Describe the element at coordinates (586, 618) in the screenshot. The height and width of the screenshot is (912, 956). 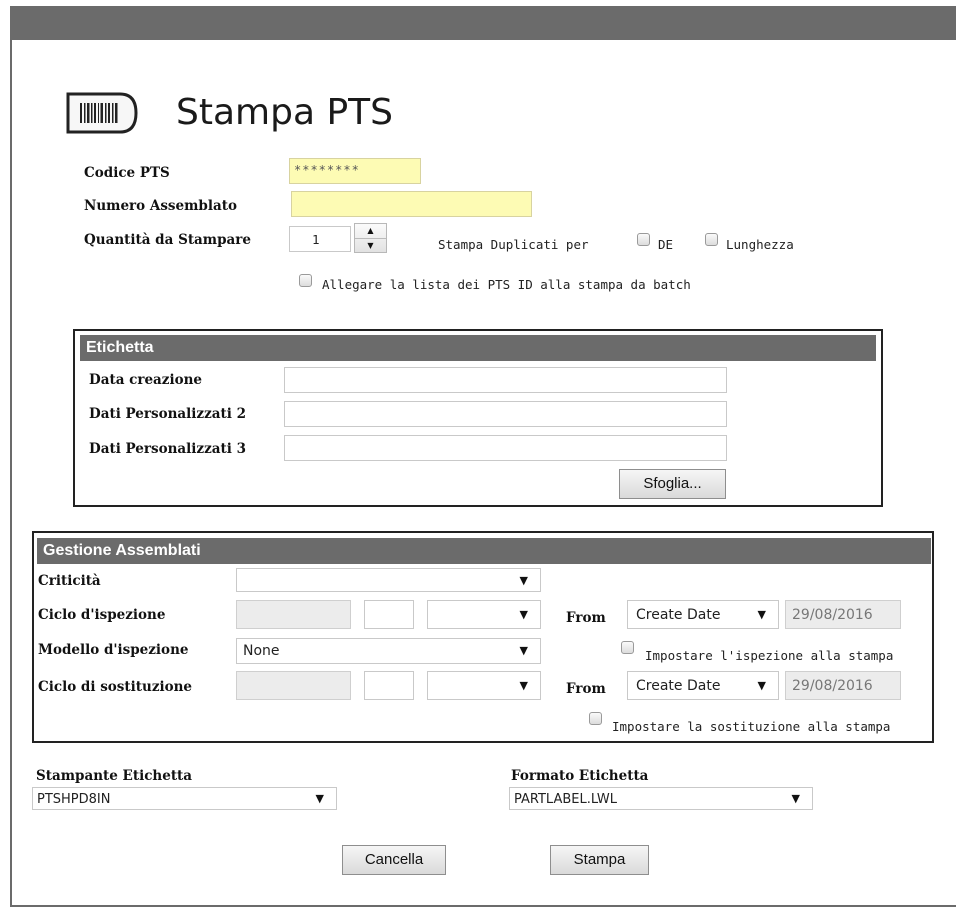
I see `from-label-ispezione: From` at that location.